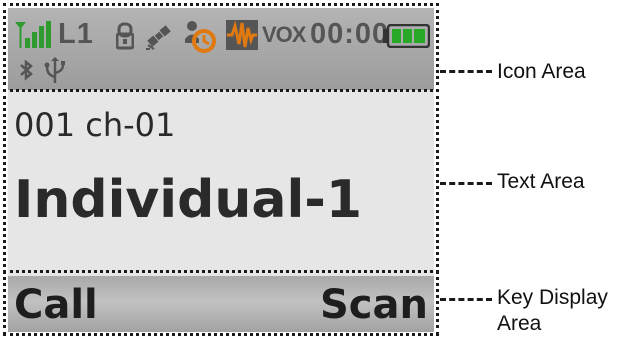  Describe the element at coordinates (519, 323) in the screenshot. I see `key-display-label-line2: Area` at that location.